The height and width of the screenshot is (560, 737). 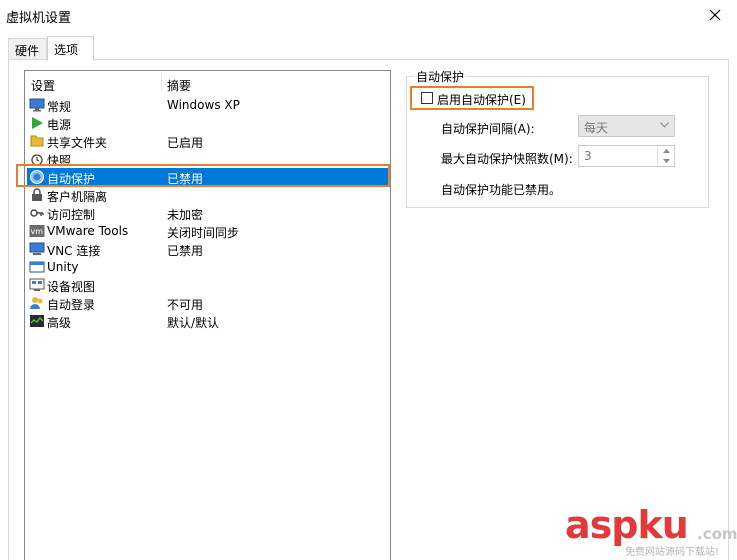 I want to click on interval-select: 每天, so click(x=626, y=126).